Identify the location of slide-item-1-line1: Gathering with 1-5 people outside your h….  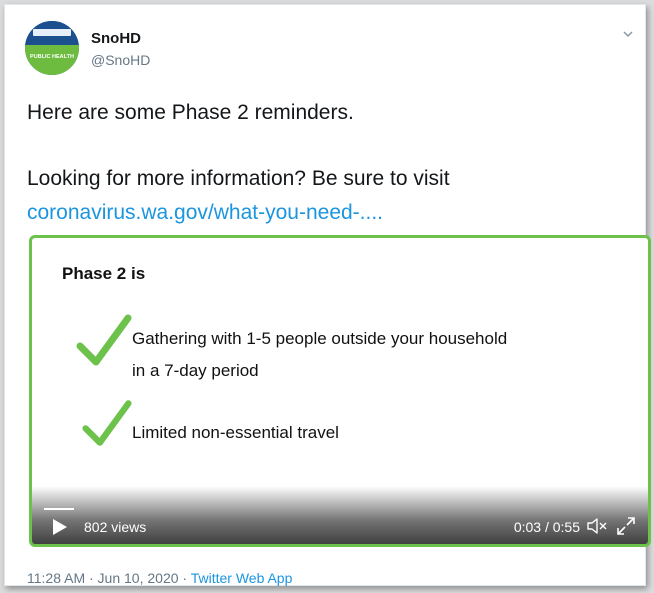
(320, 338).